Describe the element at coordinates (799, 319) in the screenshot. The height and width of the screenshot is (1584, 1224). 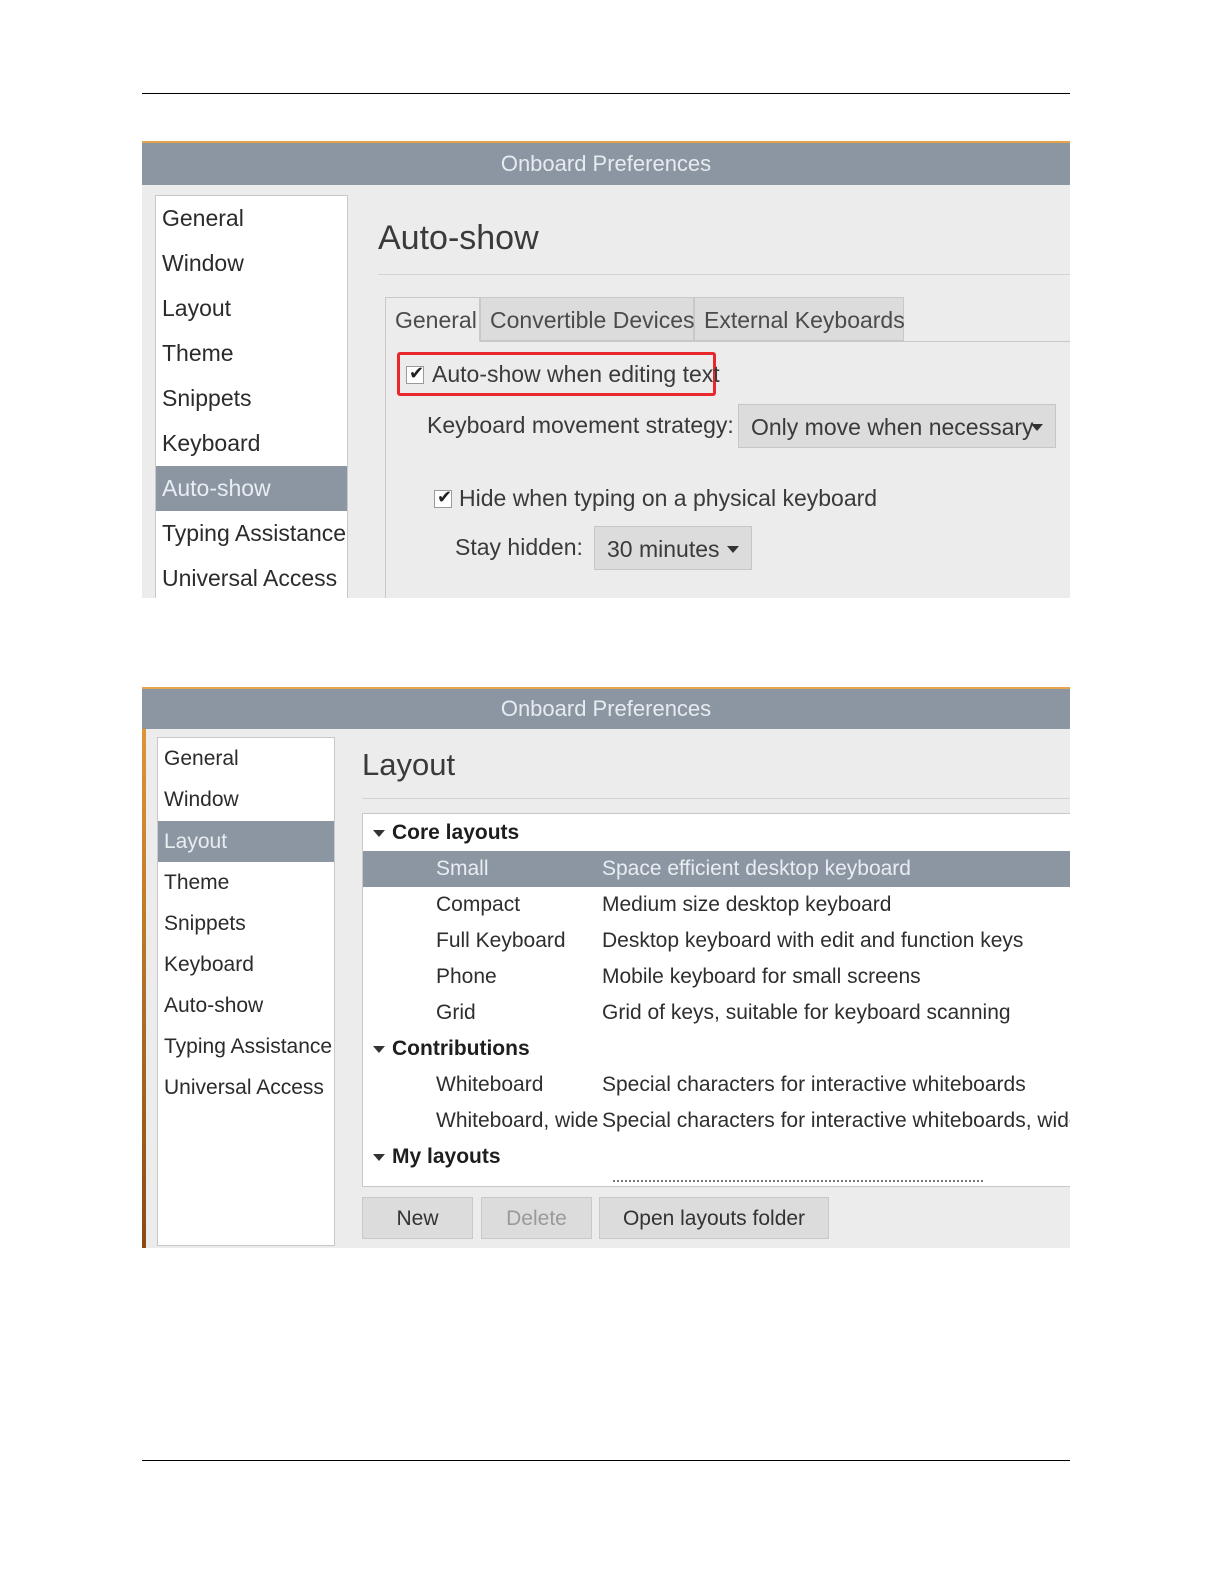
I see `tab-external-keyboards: External Keyboards` at that location.